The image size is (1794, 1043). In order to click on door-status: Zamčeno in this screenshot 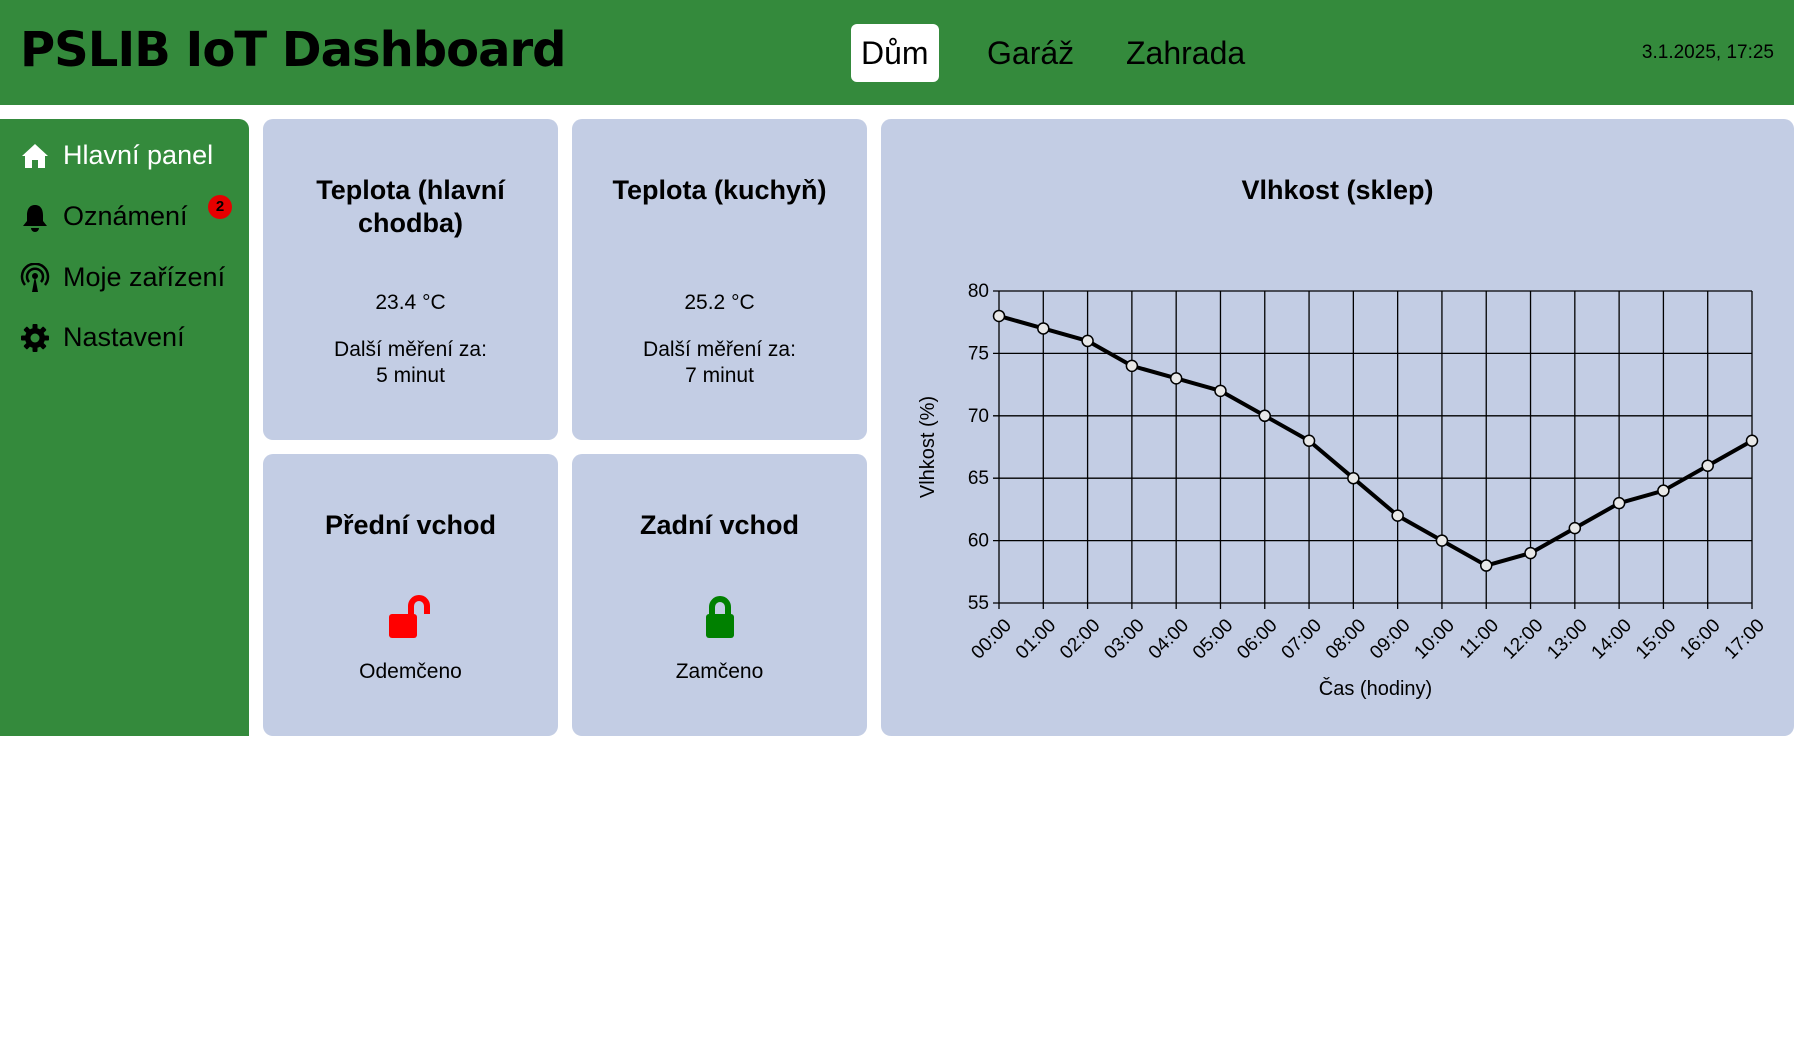, I will do `click(719, 671)`.